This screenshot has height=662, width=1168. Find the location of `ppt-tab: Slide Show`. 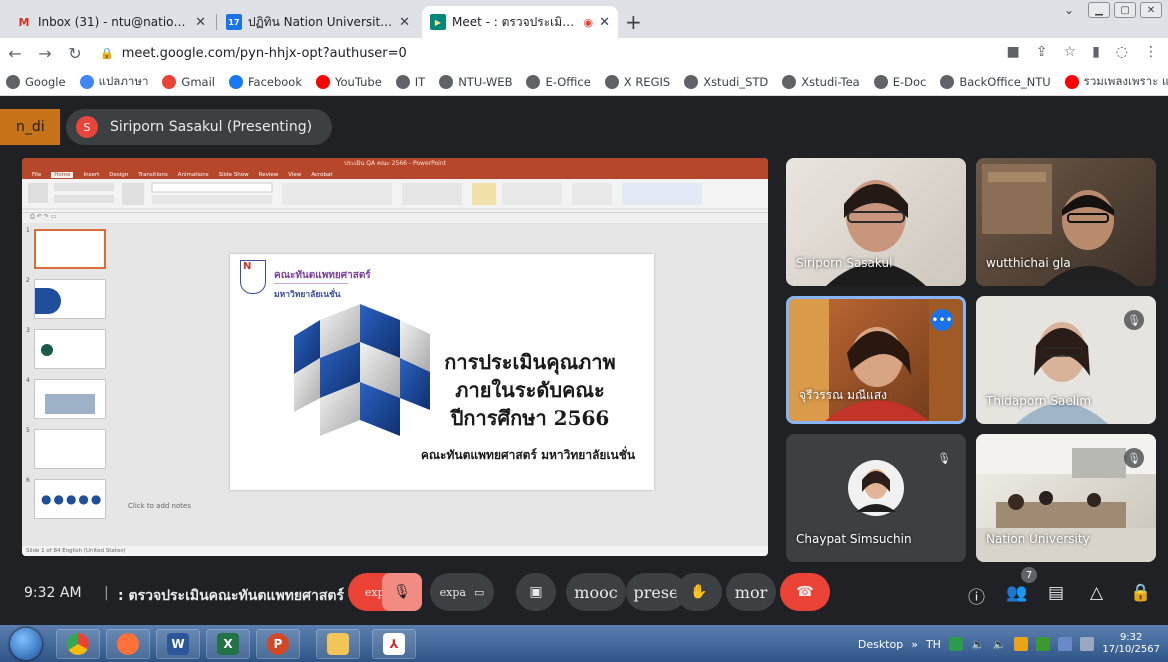

ppt-tab: Slide Show is located at coordinates (234, 175).